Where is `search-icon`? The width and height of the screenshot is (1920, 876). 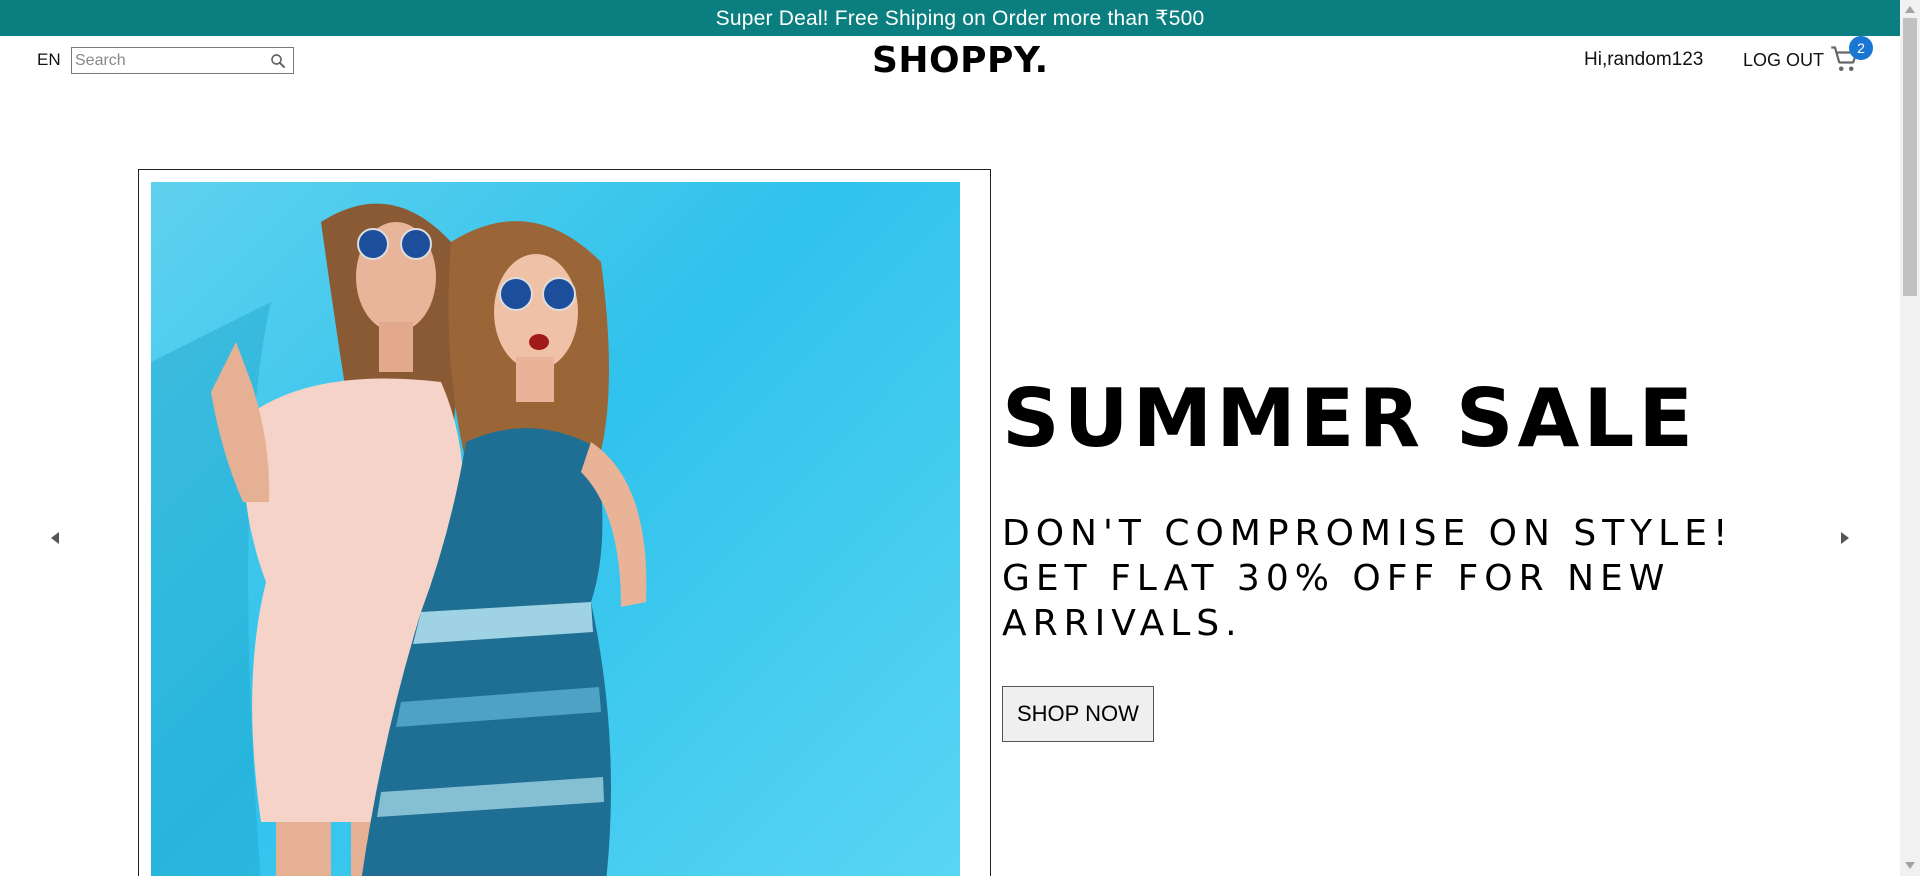
search-icon is located at coordinates (278, 61).